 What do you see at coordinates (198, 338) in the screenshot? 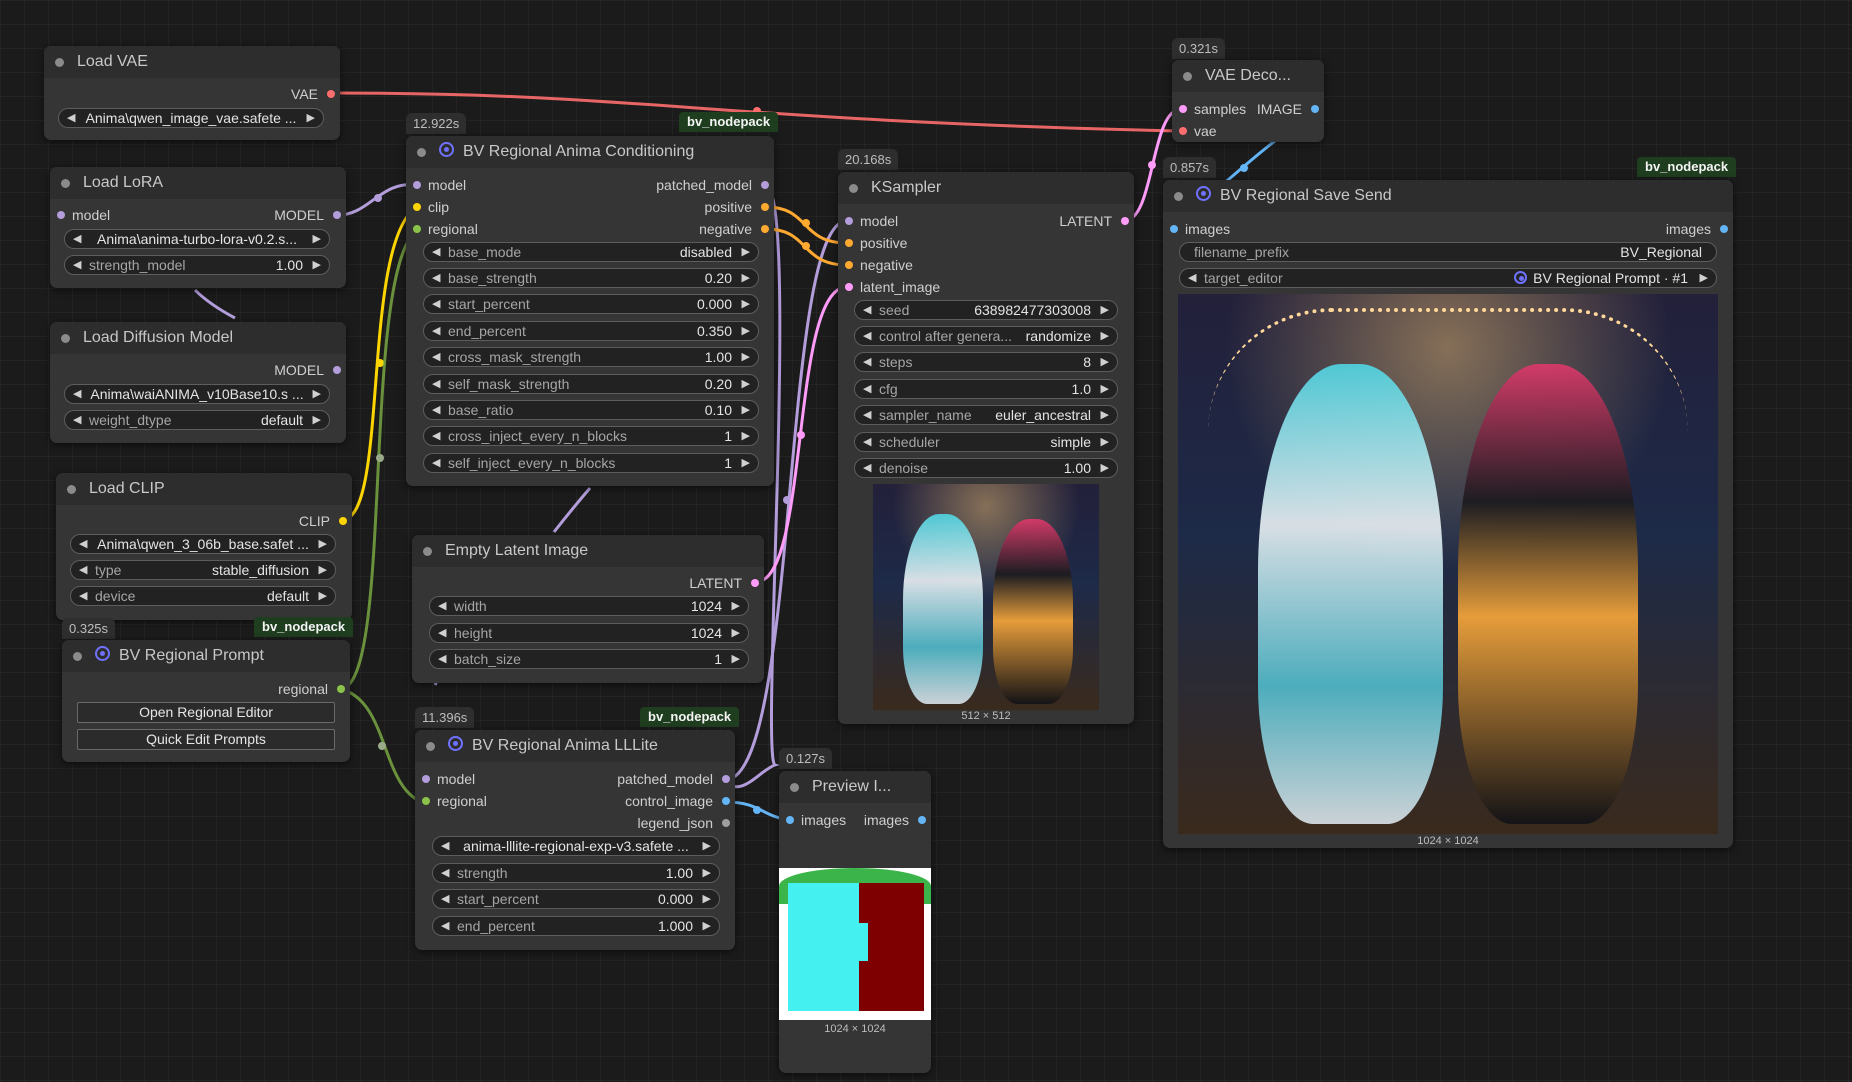
I see `node-title: Load Diffusion Model` at bounding box center [198, 338].